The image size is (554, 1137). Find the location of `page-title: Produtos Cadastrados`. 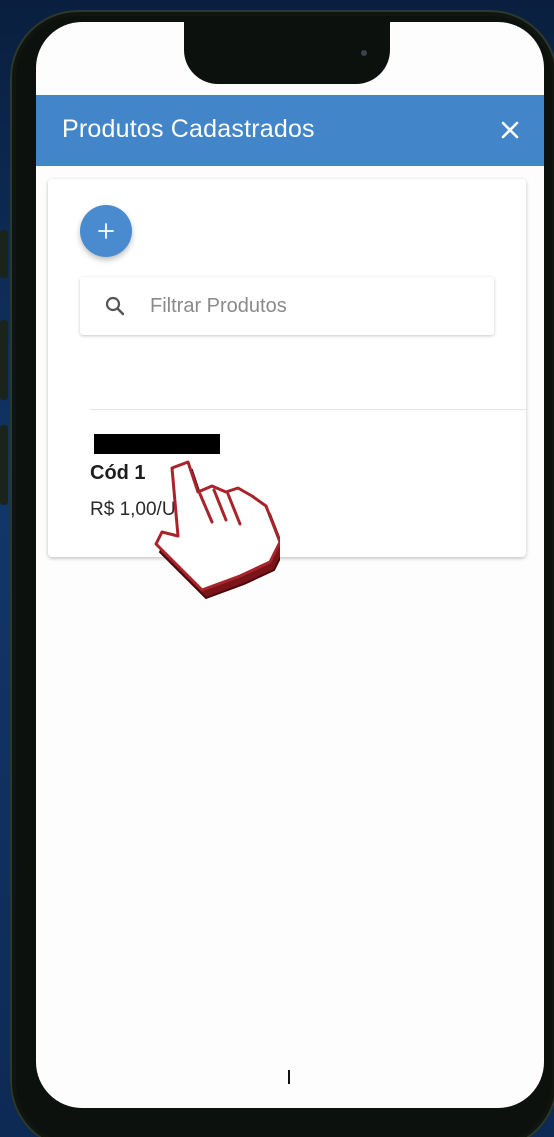

page-title: Produtos Cadastrados is located at coordinates (188, 129).